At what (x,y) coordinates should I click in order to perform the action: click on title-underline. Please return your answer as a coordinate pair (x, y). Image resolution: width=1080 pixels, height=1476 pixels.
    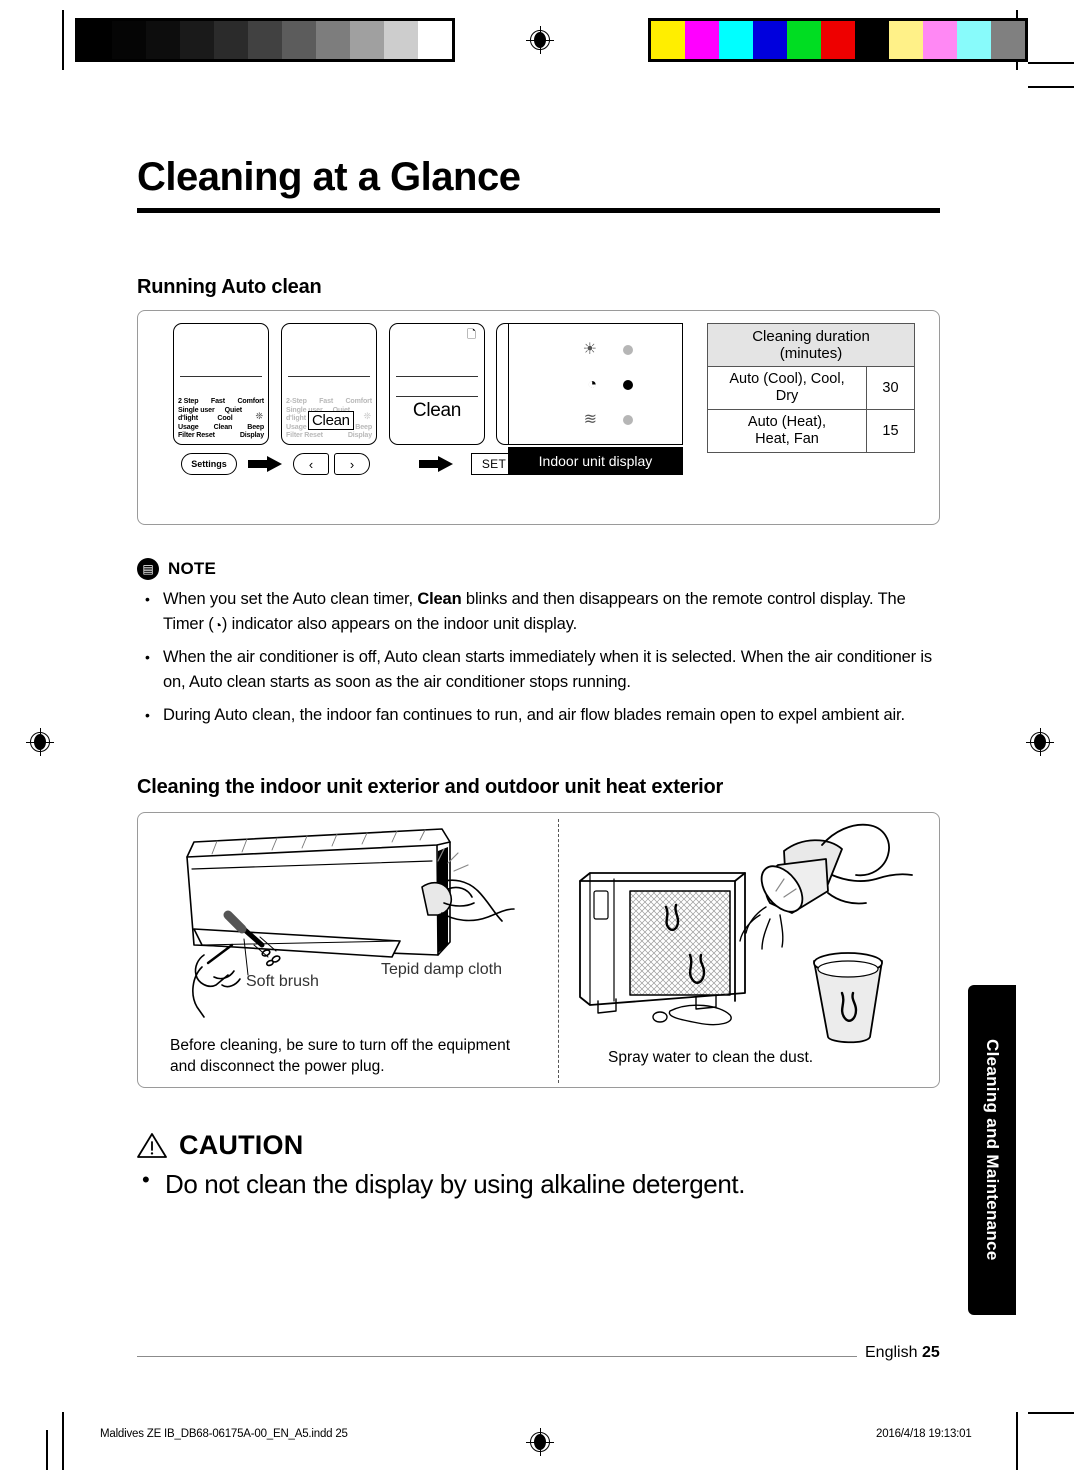
    Looking at the image, I should click on (538, 210).